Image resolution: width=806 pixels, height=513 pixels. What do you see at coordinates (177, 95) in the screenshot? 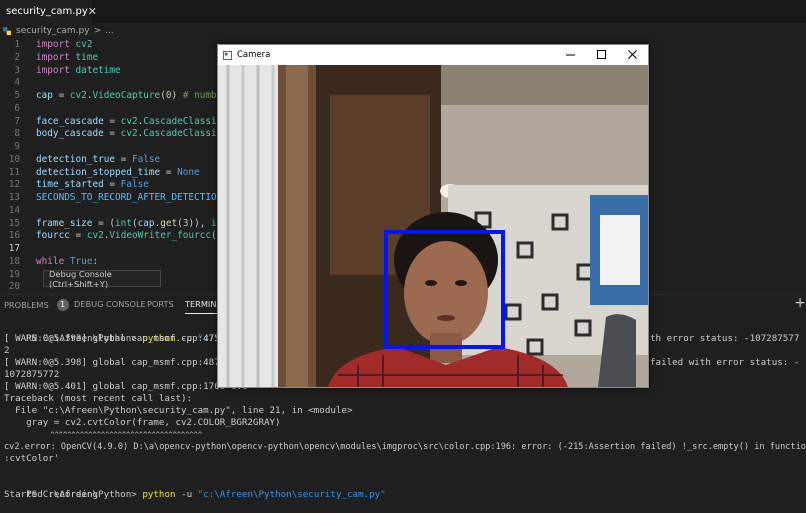
I see `code-token: )` at bounding box center [177, 95].